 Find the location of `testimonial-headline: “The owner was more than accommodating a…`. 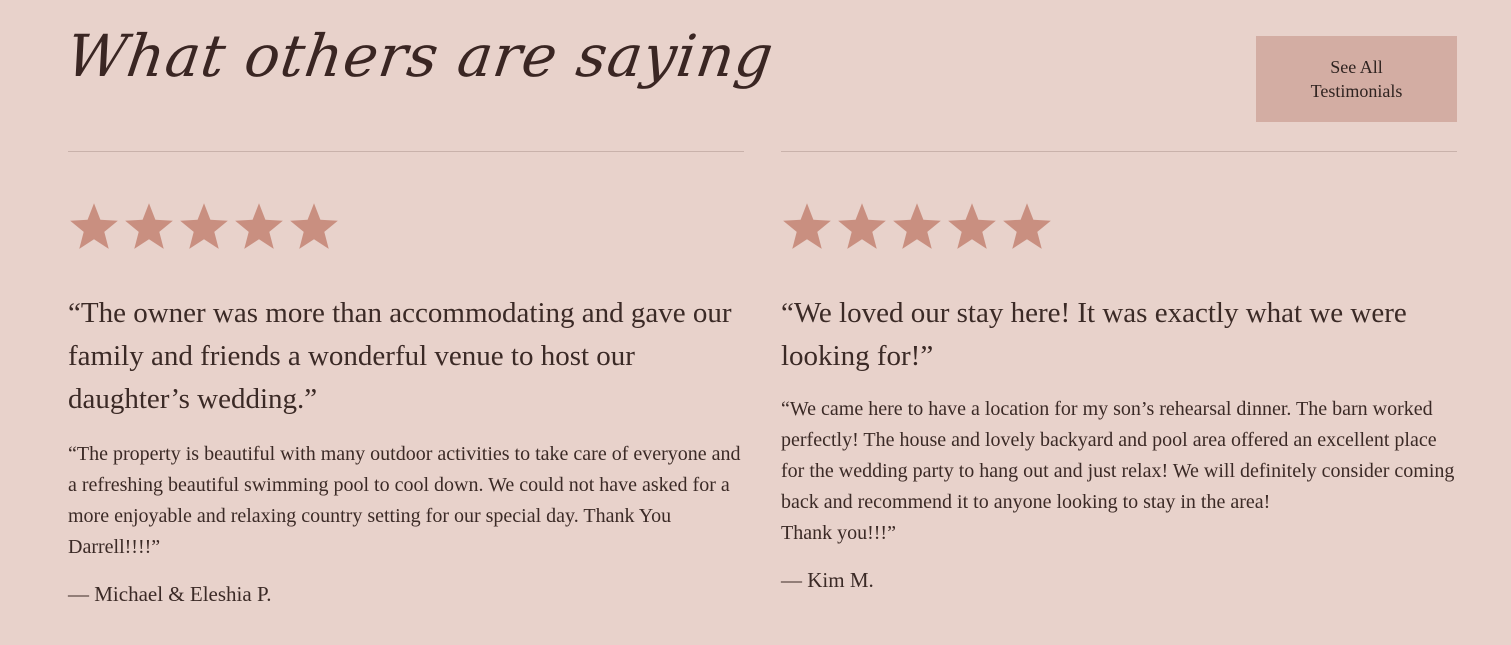

testimonial-headline: “The owner was more than accommodating a… is located at coordinates (400, 356).